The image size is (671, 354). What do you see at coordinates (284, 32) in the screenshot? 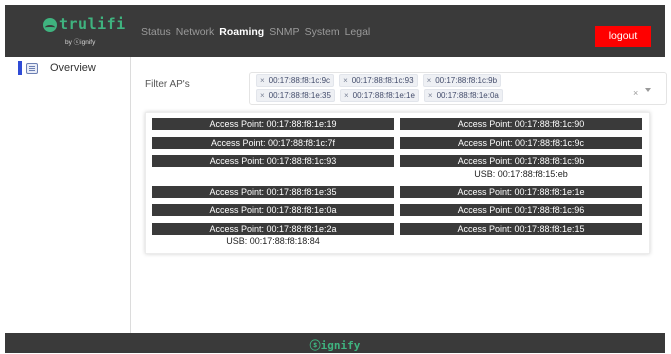
I see `nav-snmp: SNMP` at bounding box center [284, 32].